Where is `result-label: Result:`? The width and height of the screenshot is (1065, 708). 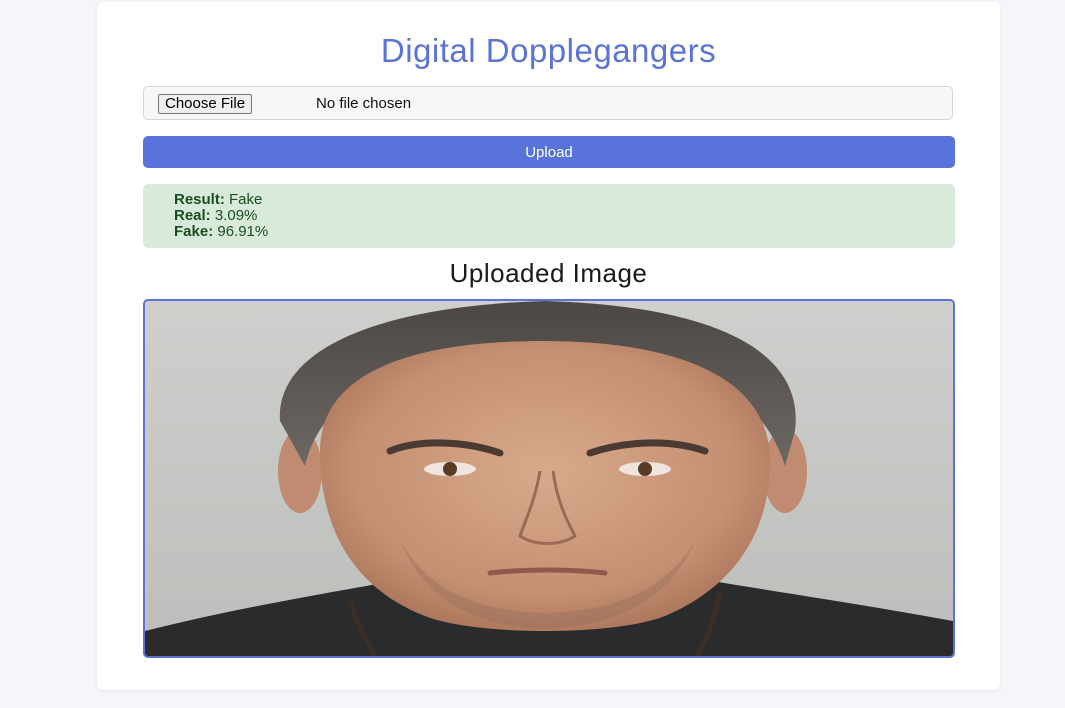 result-label: Result: is located at coordinates (199, 199).